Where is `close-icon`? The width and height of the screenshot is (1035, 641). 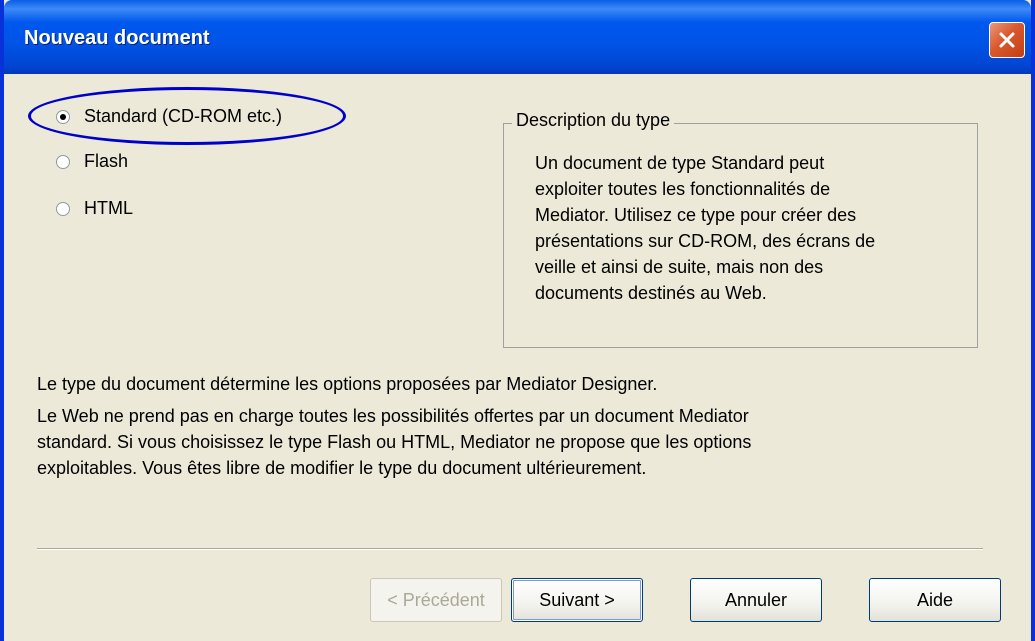 close-icon is located at coordinates (1007, 40).